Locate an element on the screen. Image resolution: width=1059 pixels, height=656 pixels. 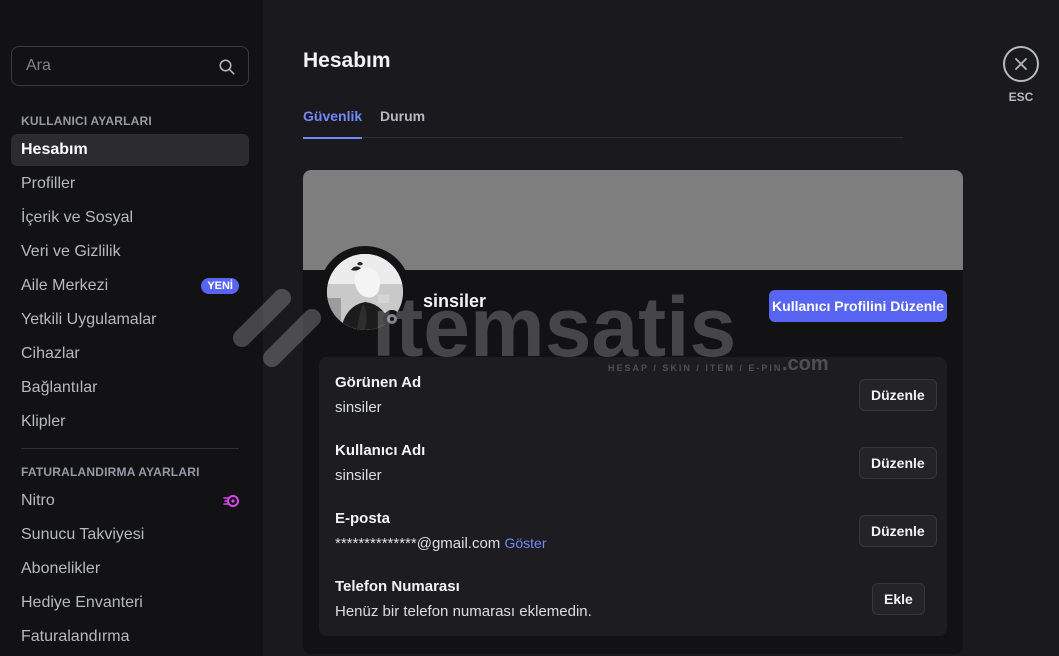
section-title-billing-settings: FATURALANDIRMA AYARLARI is located at coordinates (110, 472).